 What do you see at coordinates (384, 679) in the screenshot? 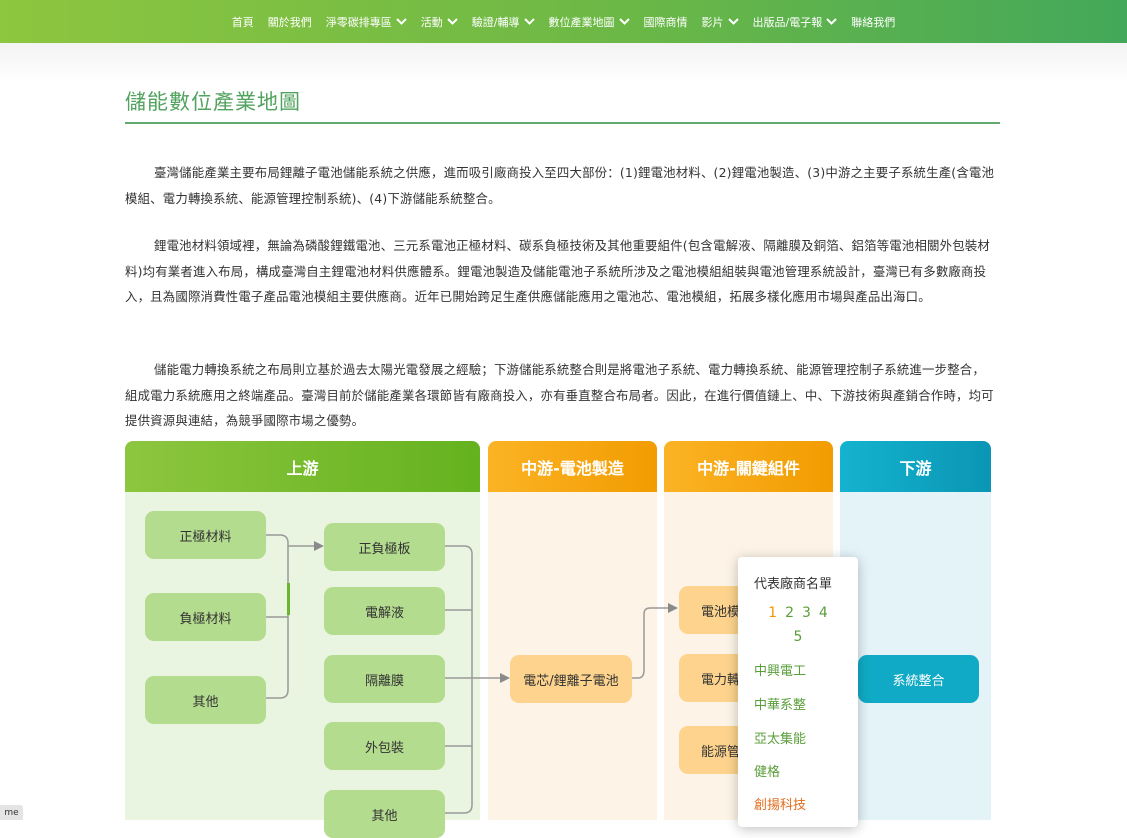
I see `node-separator: 隔離膜` at bounding box center [384, 679].